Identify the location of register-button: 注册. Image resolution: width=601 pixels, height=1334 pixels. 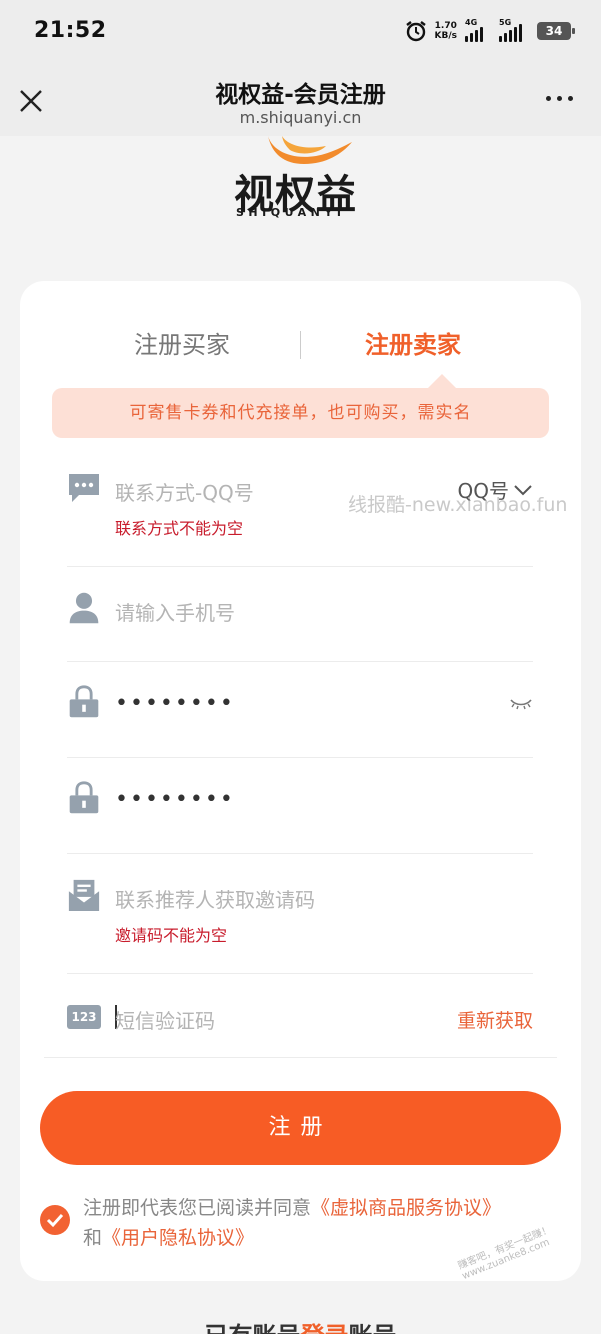
(300, 1128).